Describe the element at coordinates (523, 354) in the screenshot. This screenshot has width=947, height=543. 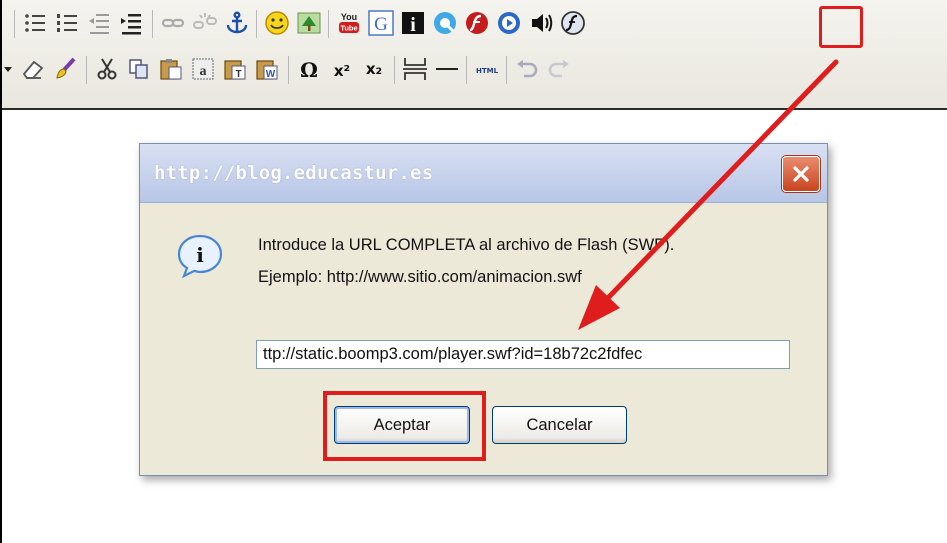
I see `flash-url-input` at that location.